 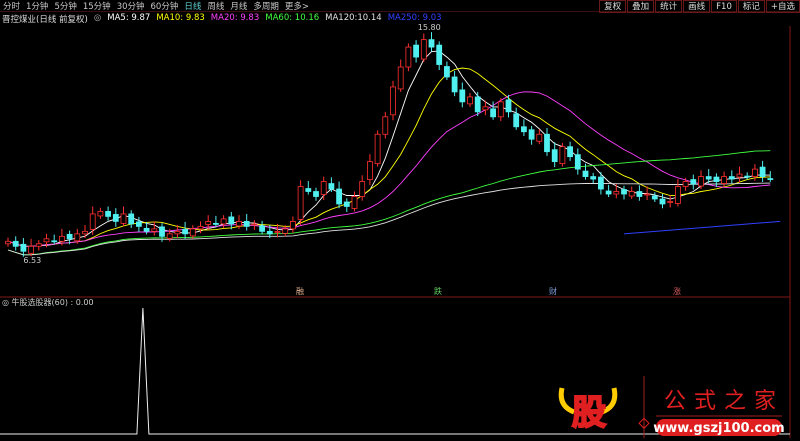 What do you see at coordinates (438, 291) in the screenshot?
I see `event-marker: 跌` at bounding box center [438, 291].